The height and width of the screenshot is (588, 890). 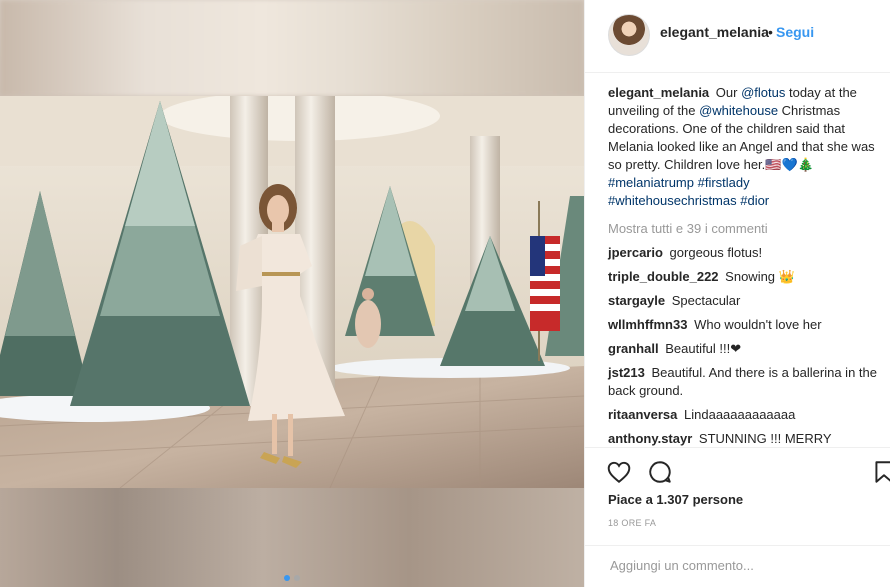 What do you see at coordinates (635, 252) in the screenshot?
I see `comment-username: jpercario` at bounding box center [635, 252].